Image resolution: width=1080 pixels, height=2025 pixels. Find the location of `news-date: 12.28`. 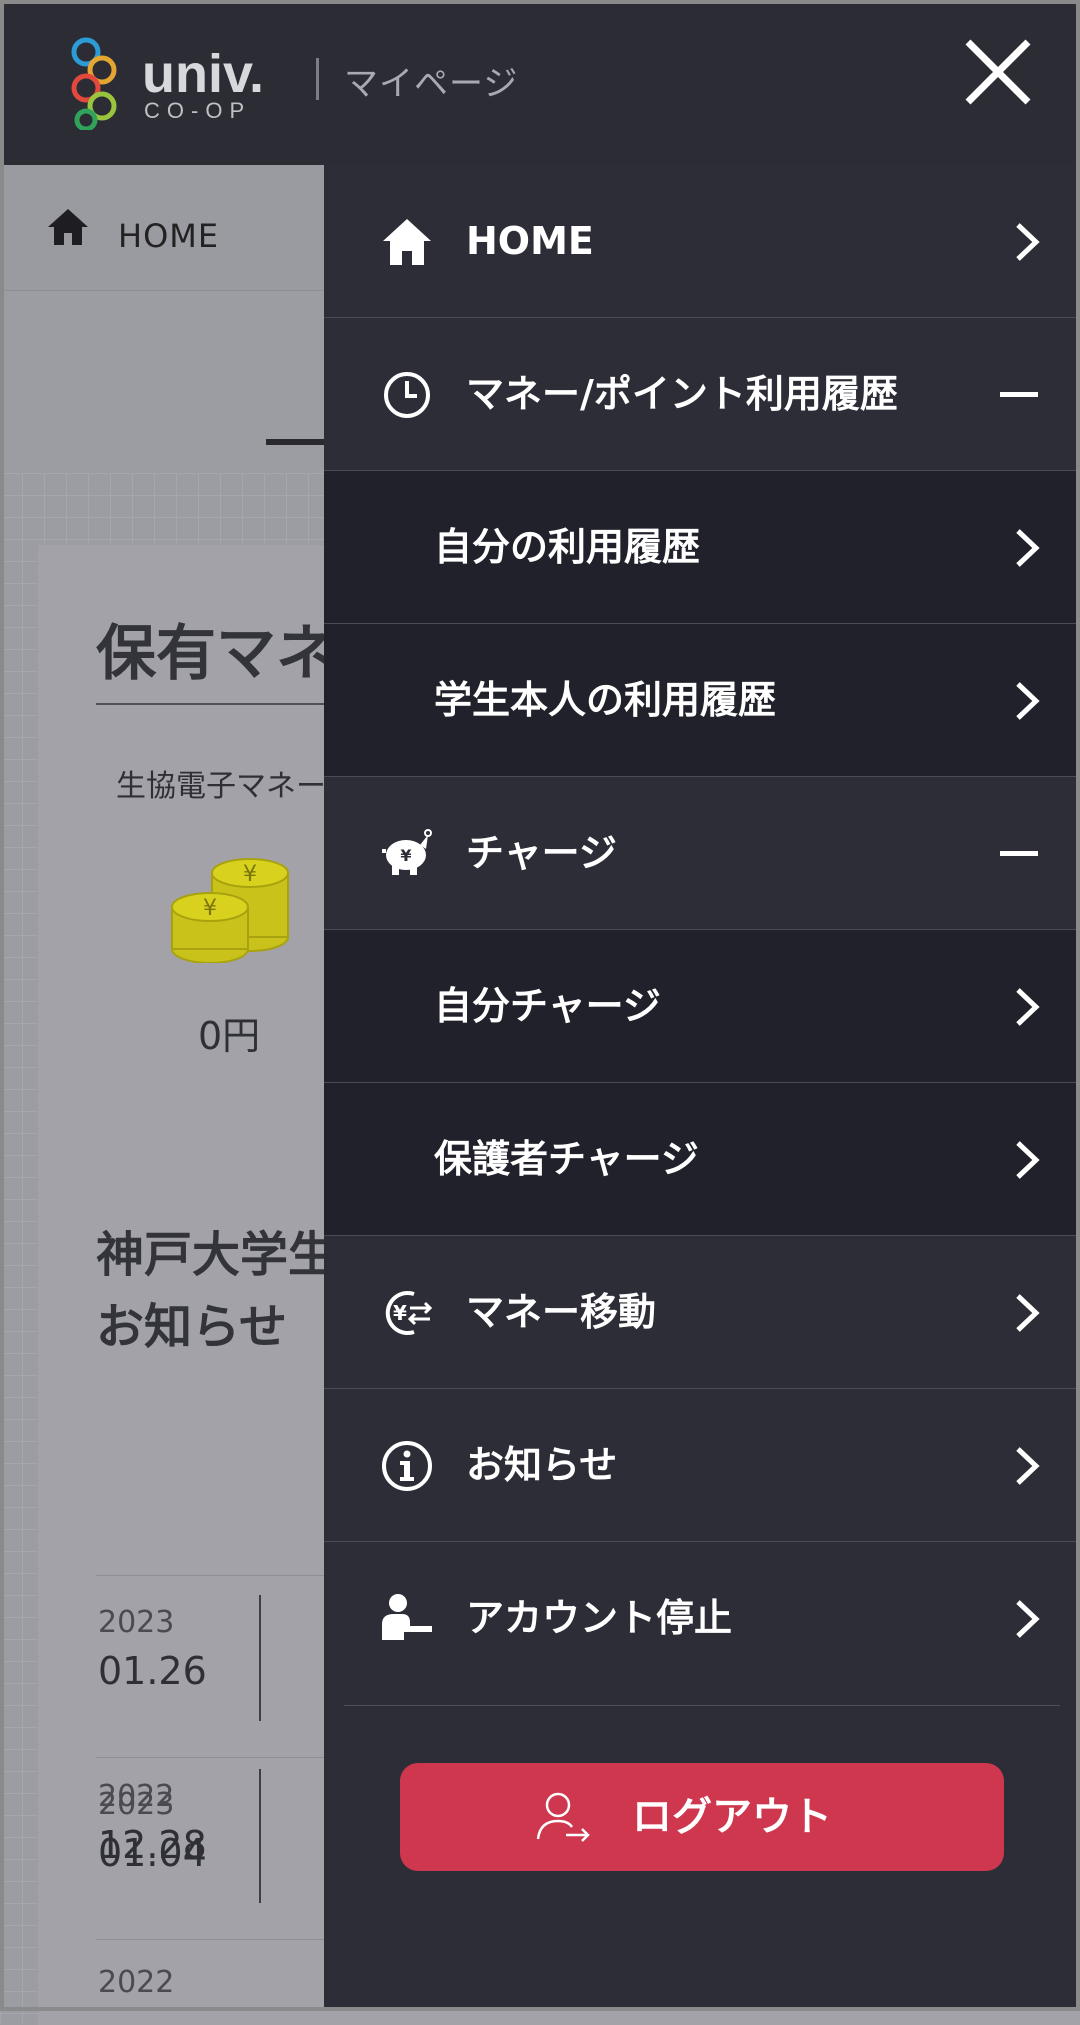

news-date: 12.28 is located at coordinates (152, 1845).